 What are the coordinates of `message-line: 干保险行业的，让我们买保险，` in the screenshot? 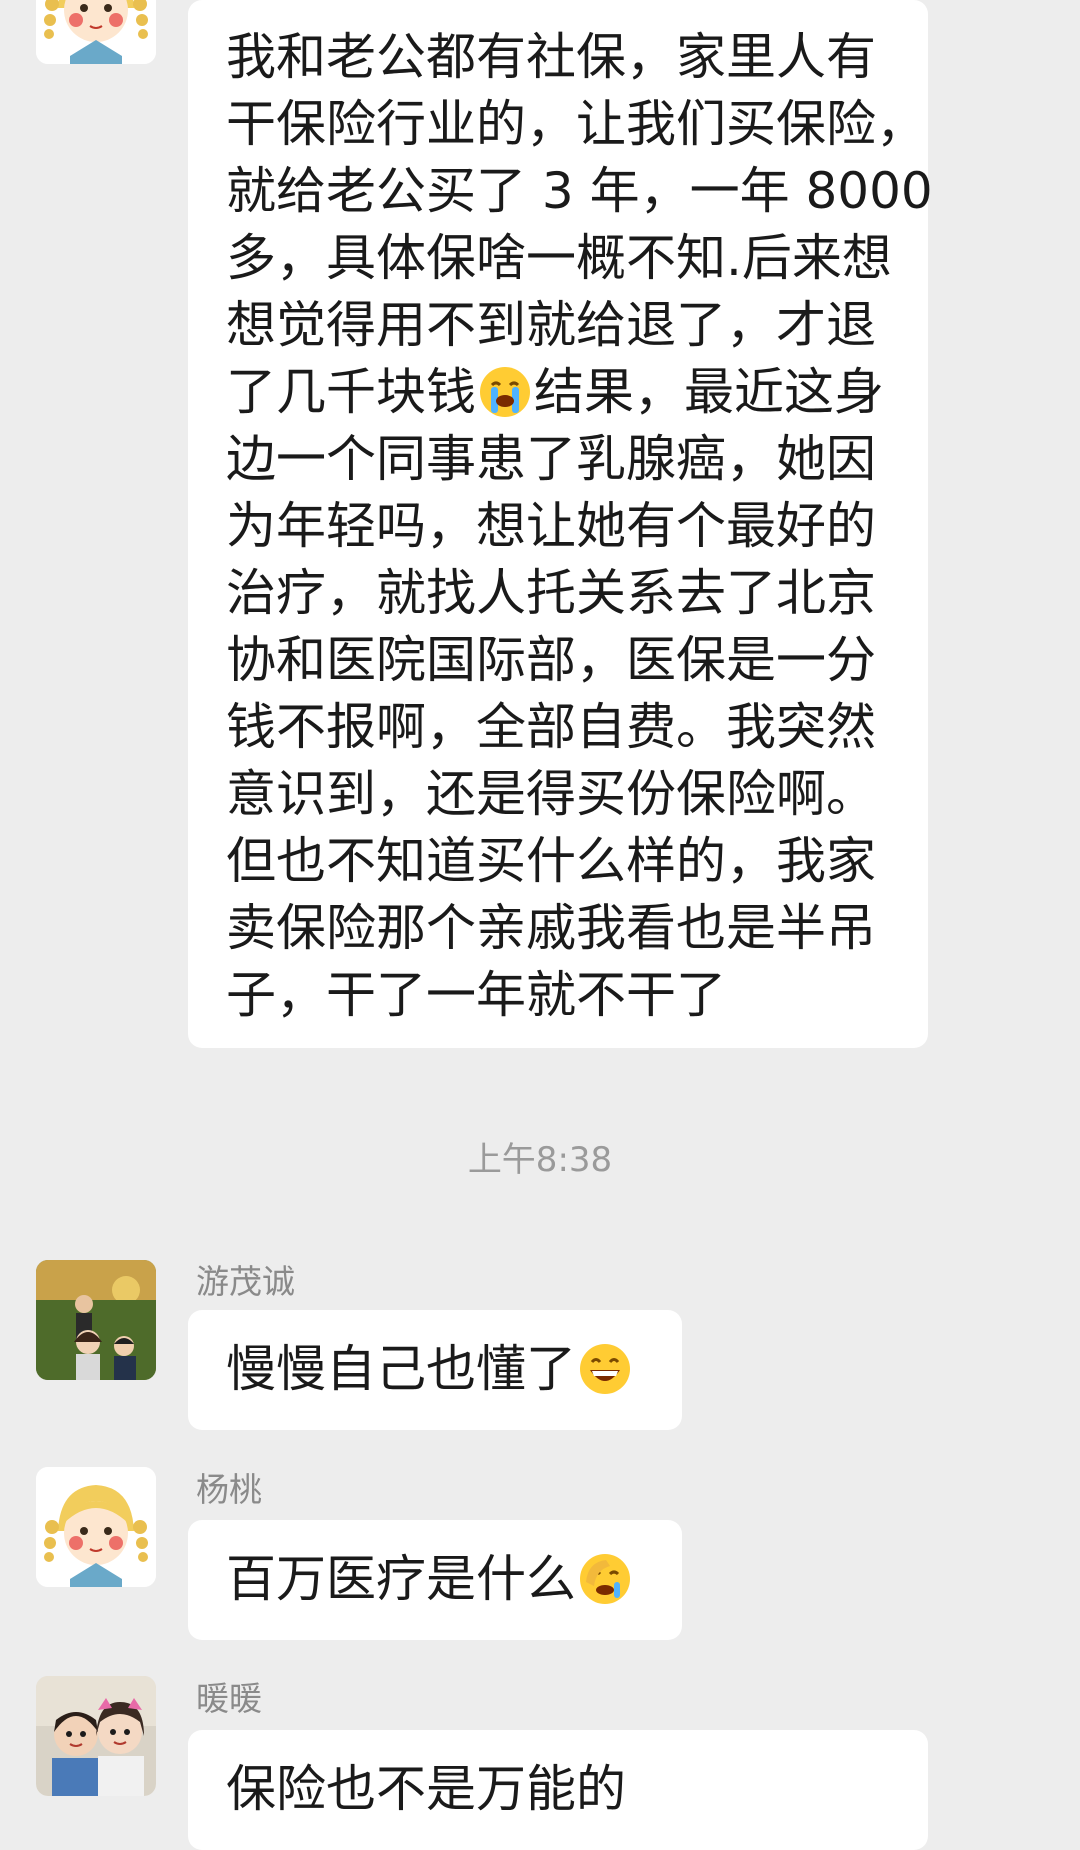 It's located at (576, 124).